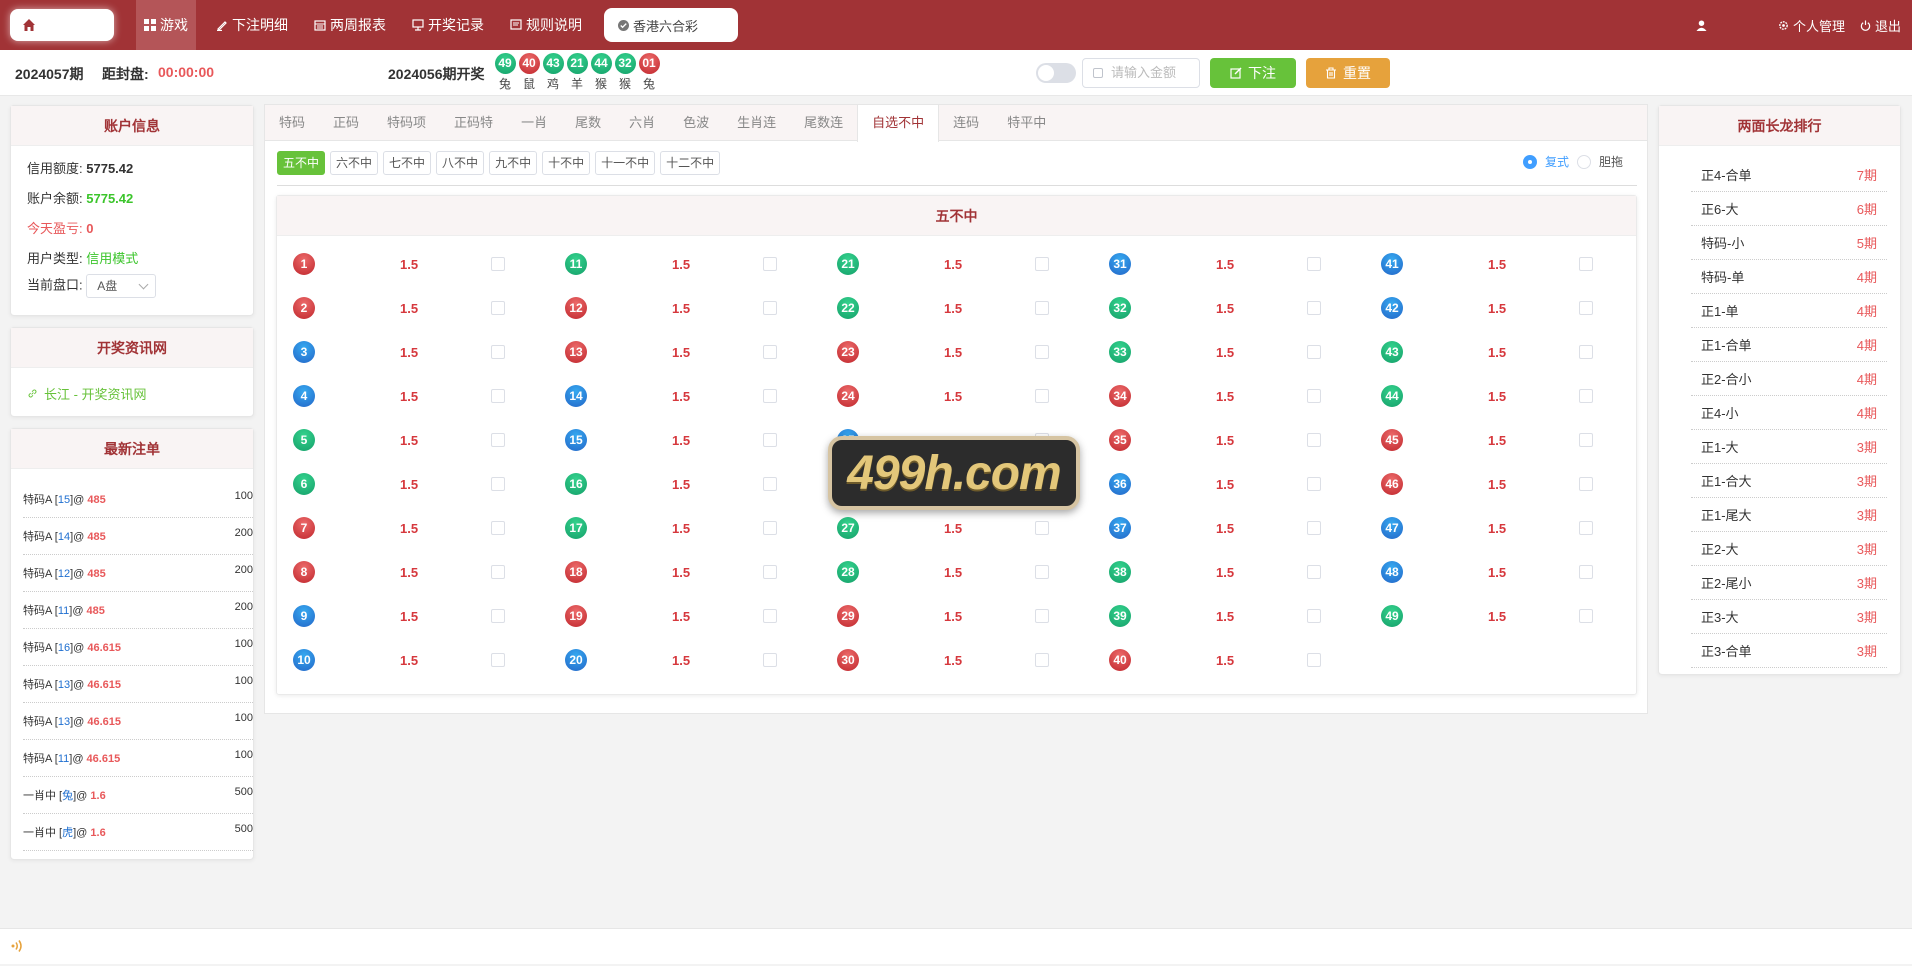 This screenshot has height=966, width=1912. What do you see at coordinates (690, 163) in the screenshot?
I see `subtab-7: 十二不中` at bounding box center [690, 163].